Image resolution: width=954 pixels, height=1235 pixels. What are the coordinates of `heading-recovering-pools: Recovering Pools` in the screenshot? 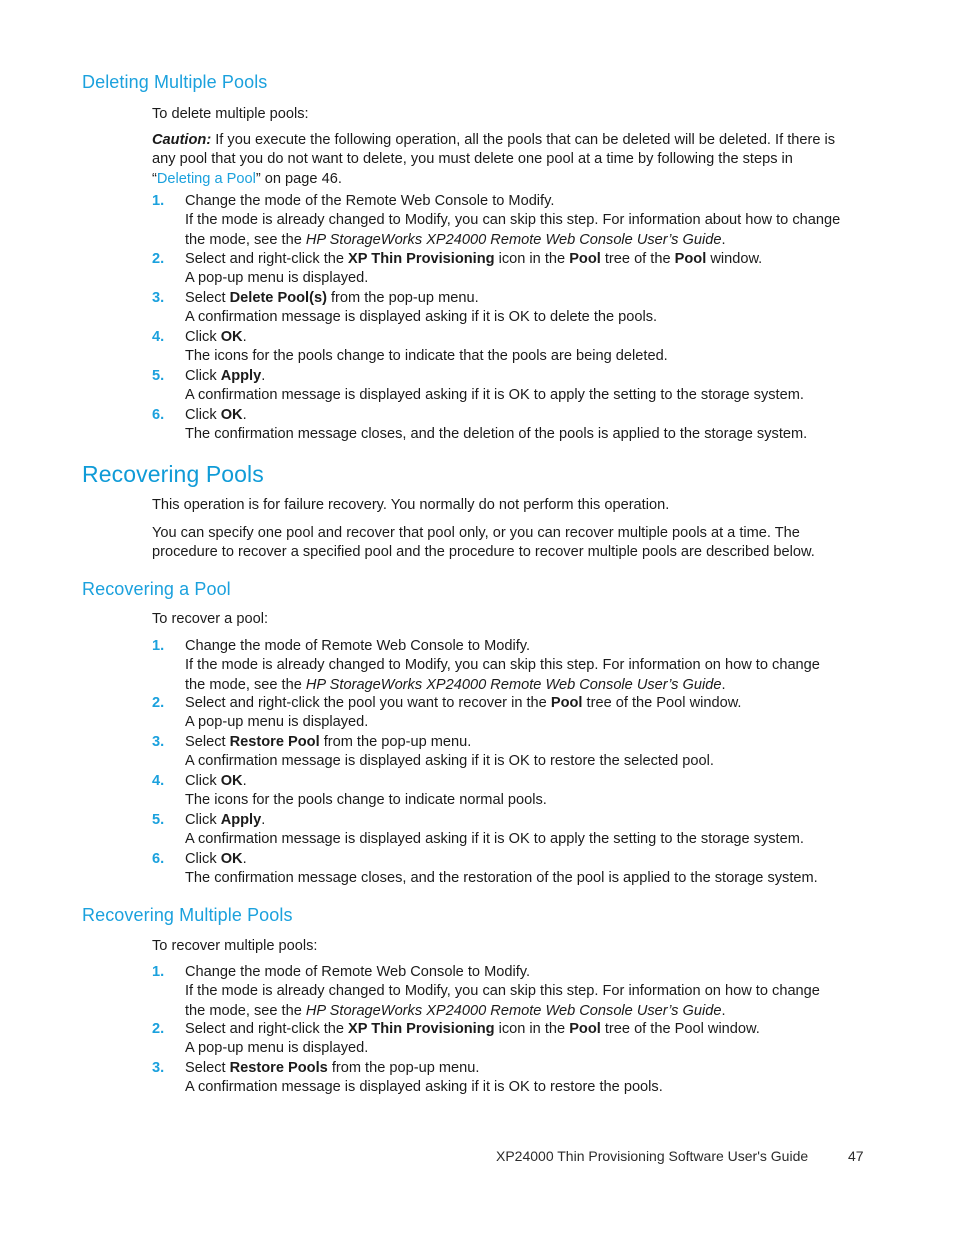 It's located at (173, 474).